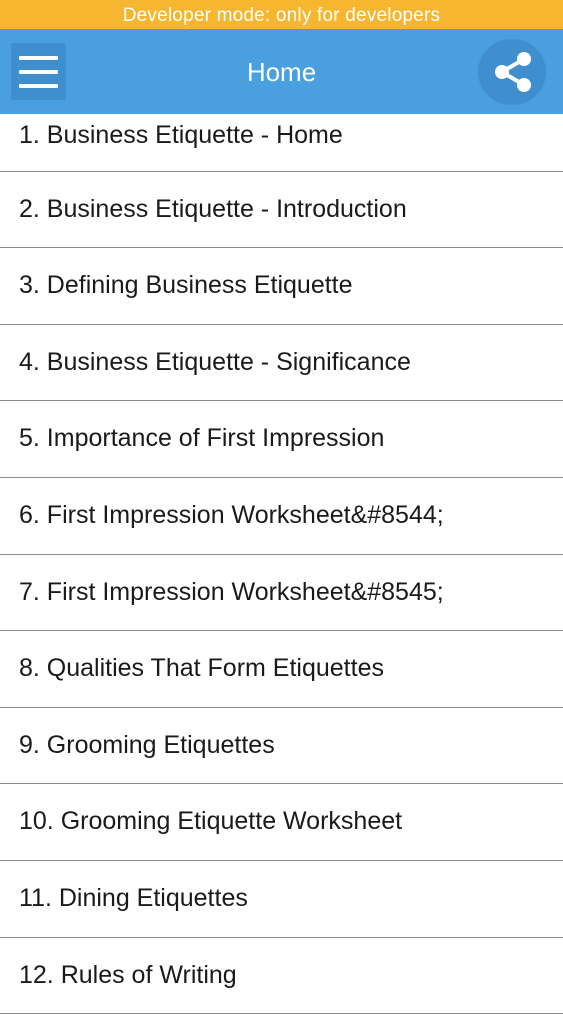 This screenshot has width=563, height=1014. I want to click on developer-mode-banner: Developer mode: only for developers, so click(281, 14).